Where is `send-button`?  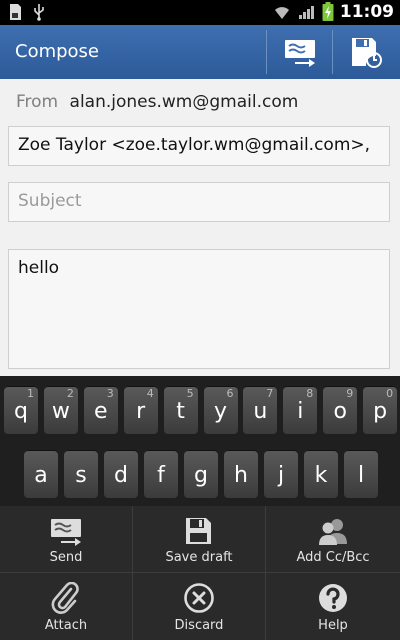
send-button is located at coordinates (300, 52).